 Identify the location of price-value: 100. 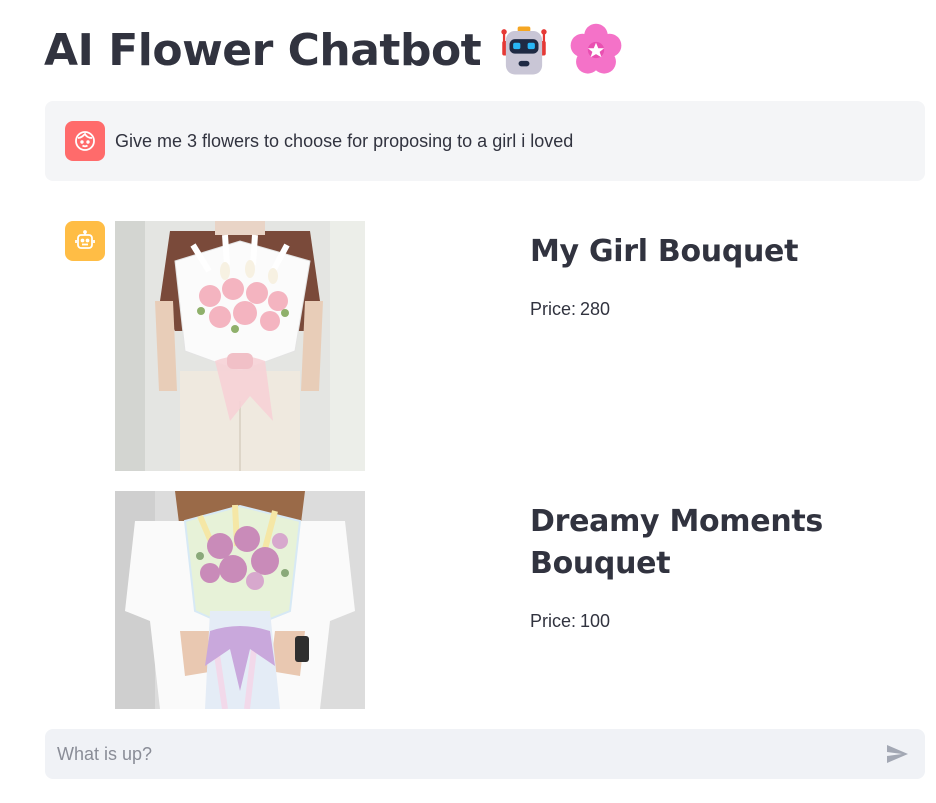
(595, 621).